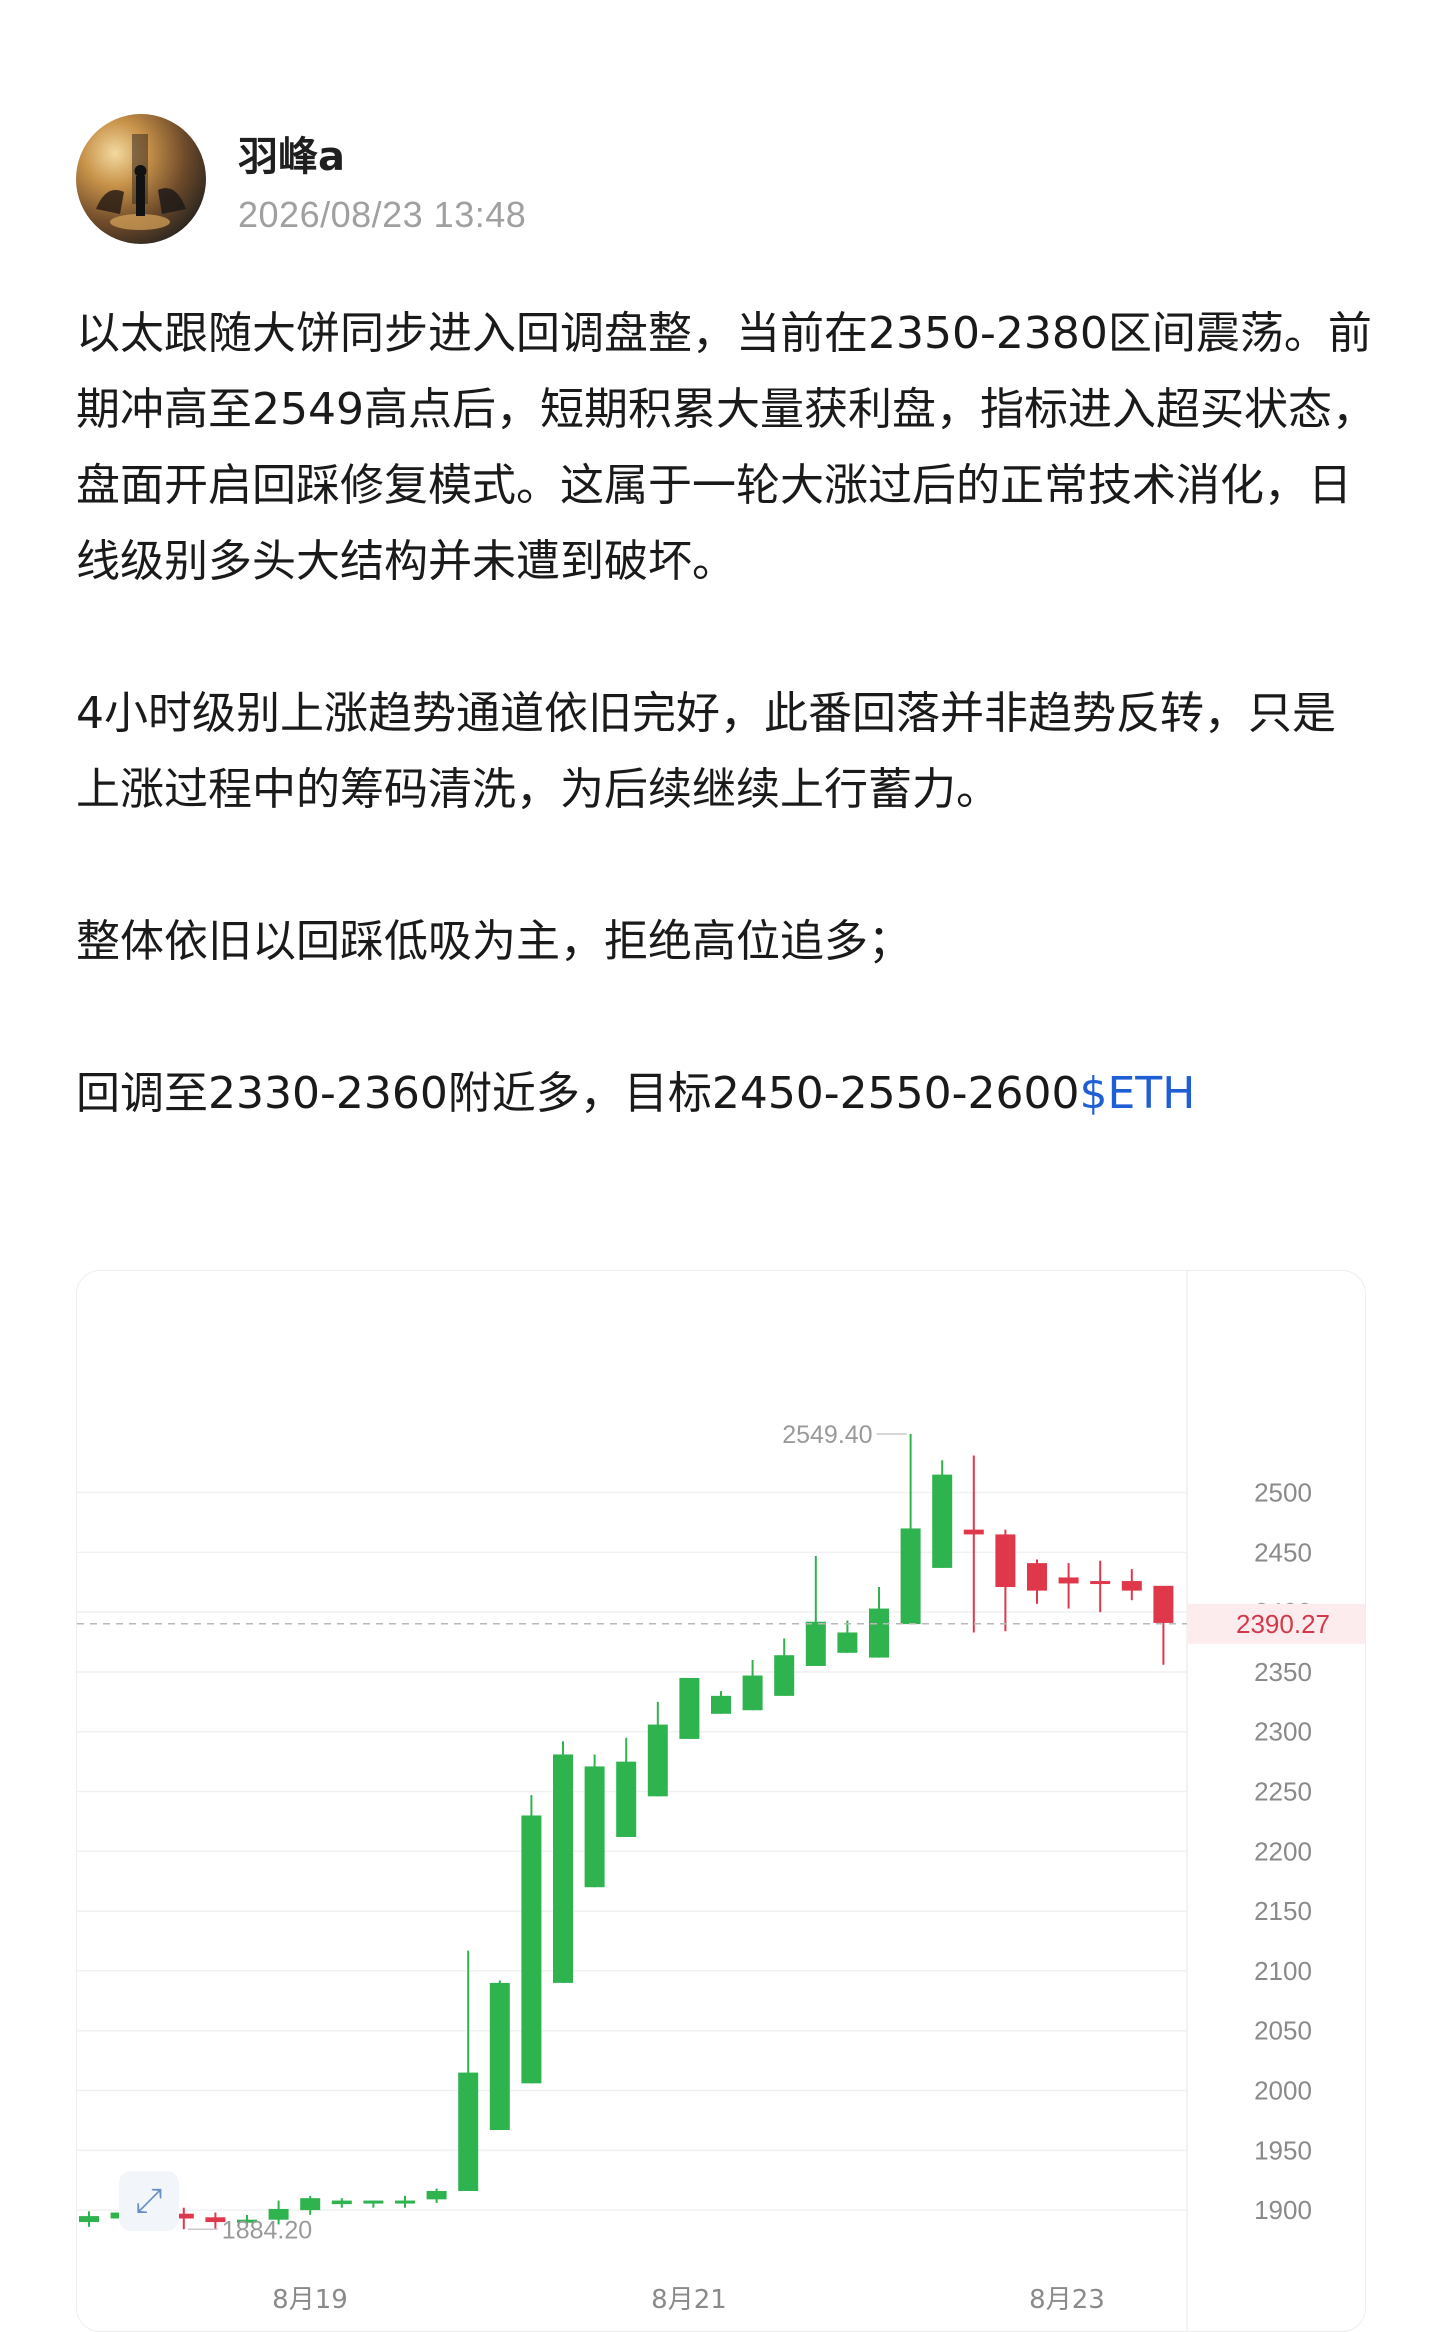  I want to click on ticker-link: $ETH, so click(1138, 1093).